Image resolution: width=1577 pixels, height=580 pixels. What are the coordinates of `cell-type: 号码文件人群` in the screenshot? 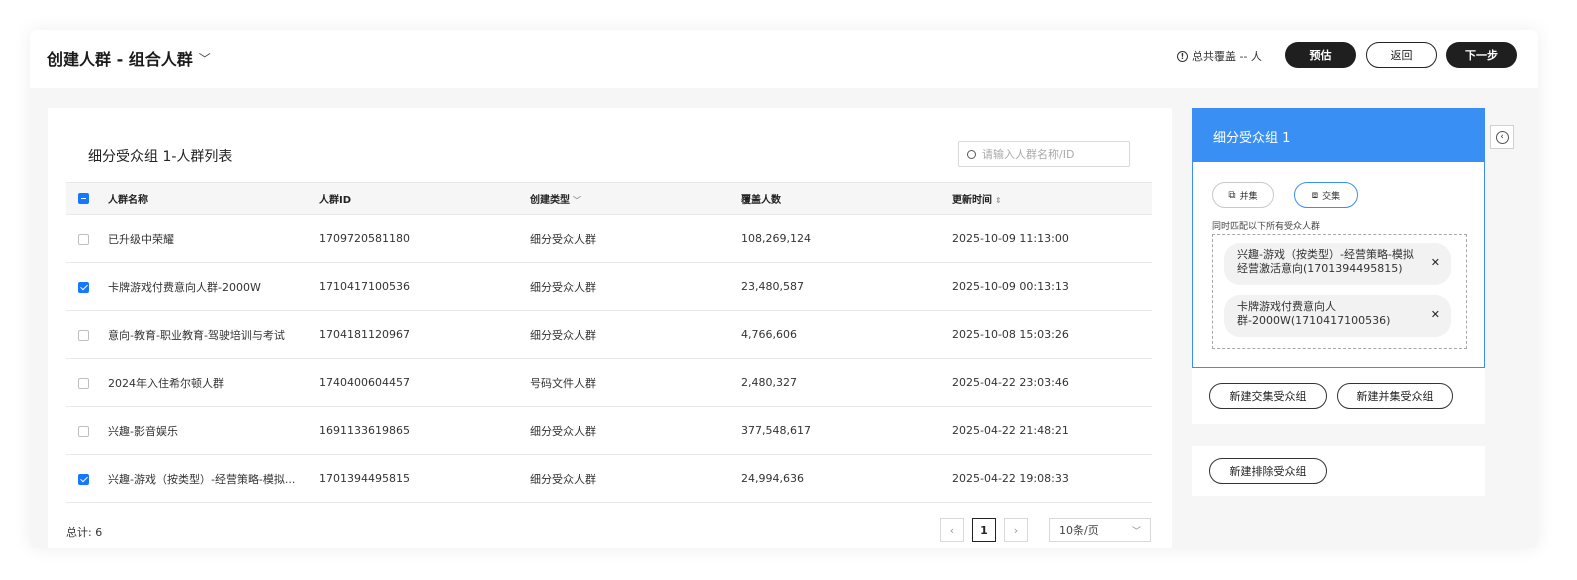 It's located at (635, 382).